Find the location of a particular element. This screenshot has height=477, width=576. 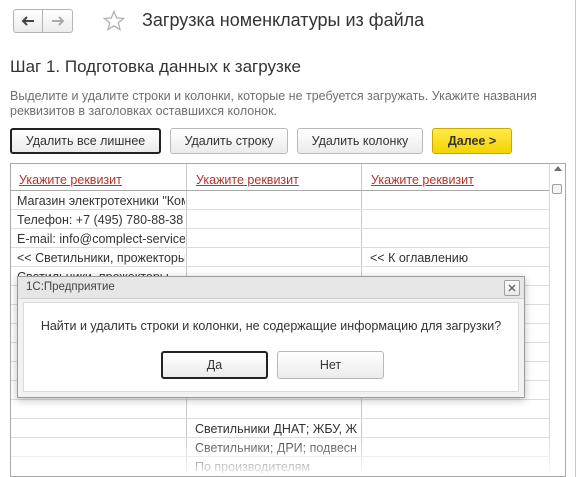

table-row: Магазин электротехники "Комплект" is located at coordinates (280, 201).